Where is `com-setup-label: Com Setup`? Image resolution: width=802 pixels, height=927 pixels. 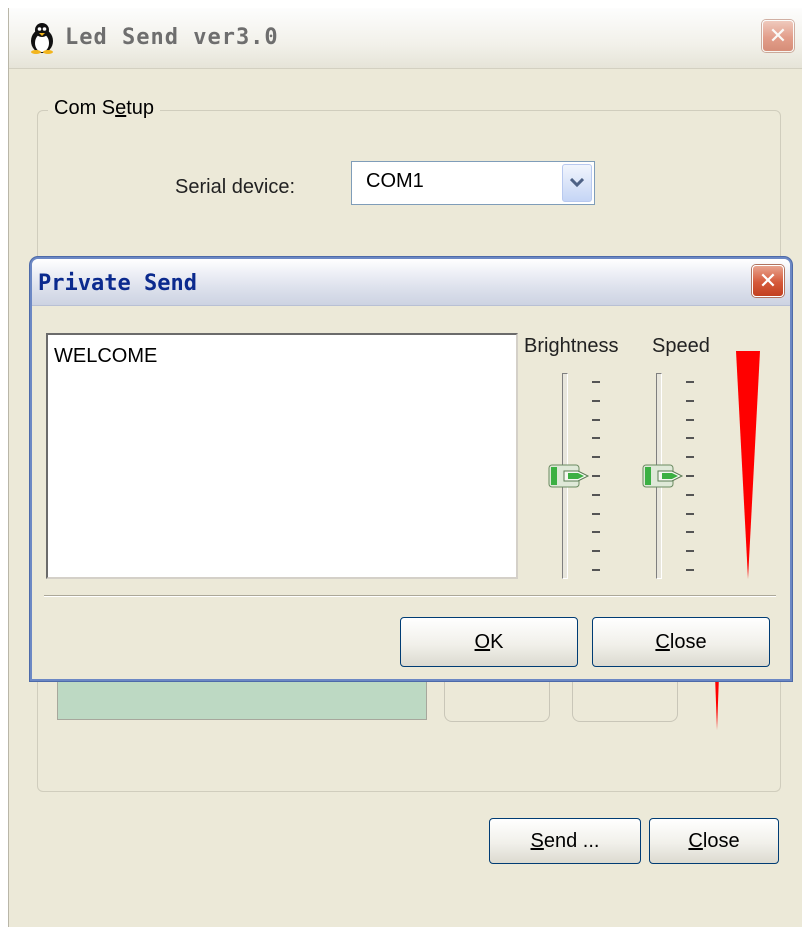 com-setup-label: Com Setup is located at coordinates (104, 108).